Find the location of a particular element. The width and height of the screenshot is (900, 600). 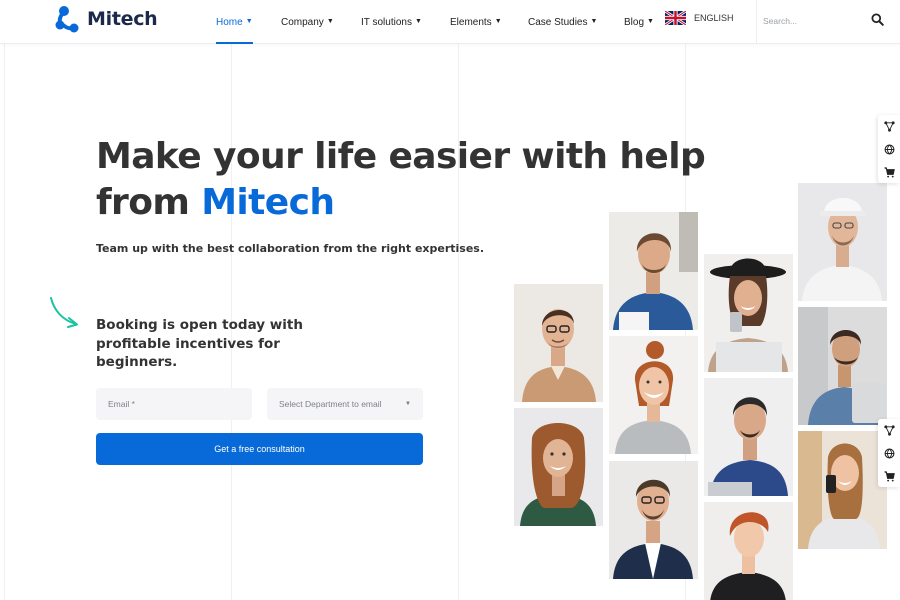

department-select: Select Department to email ▼ is located at coordinates (345, 404).